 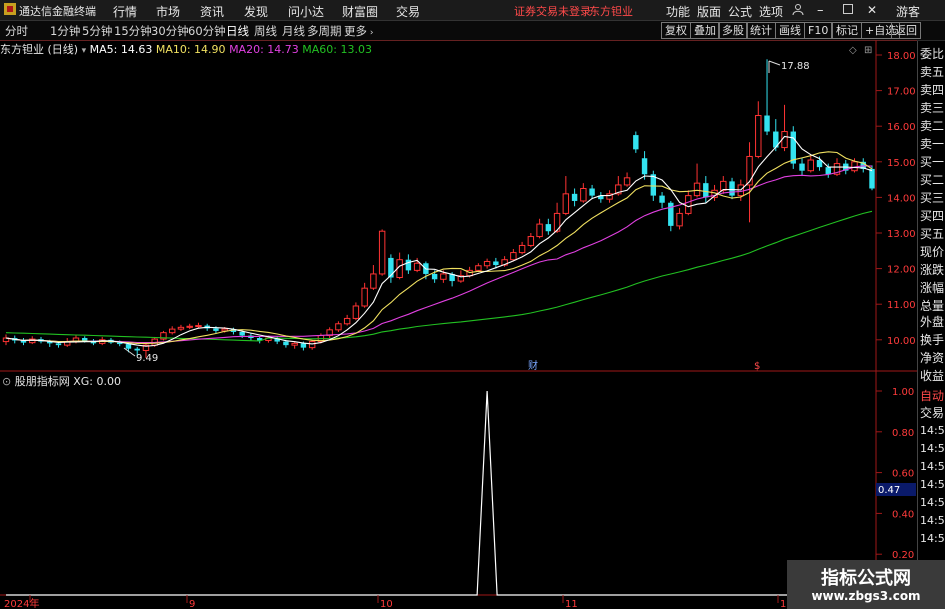 What do you see at coordinates (932, 321) in the screenshot?
I see `panel-outer: 外盘` at bounding box center [932, 321].